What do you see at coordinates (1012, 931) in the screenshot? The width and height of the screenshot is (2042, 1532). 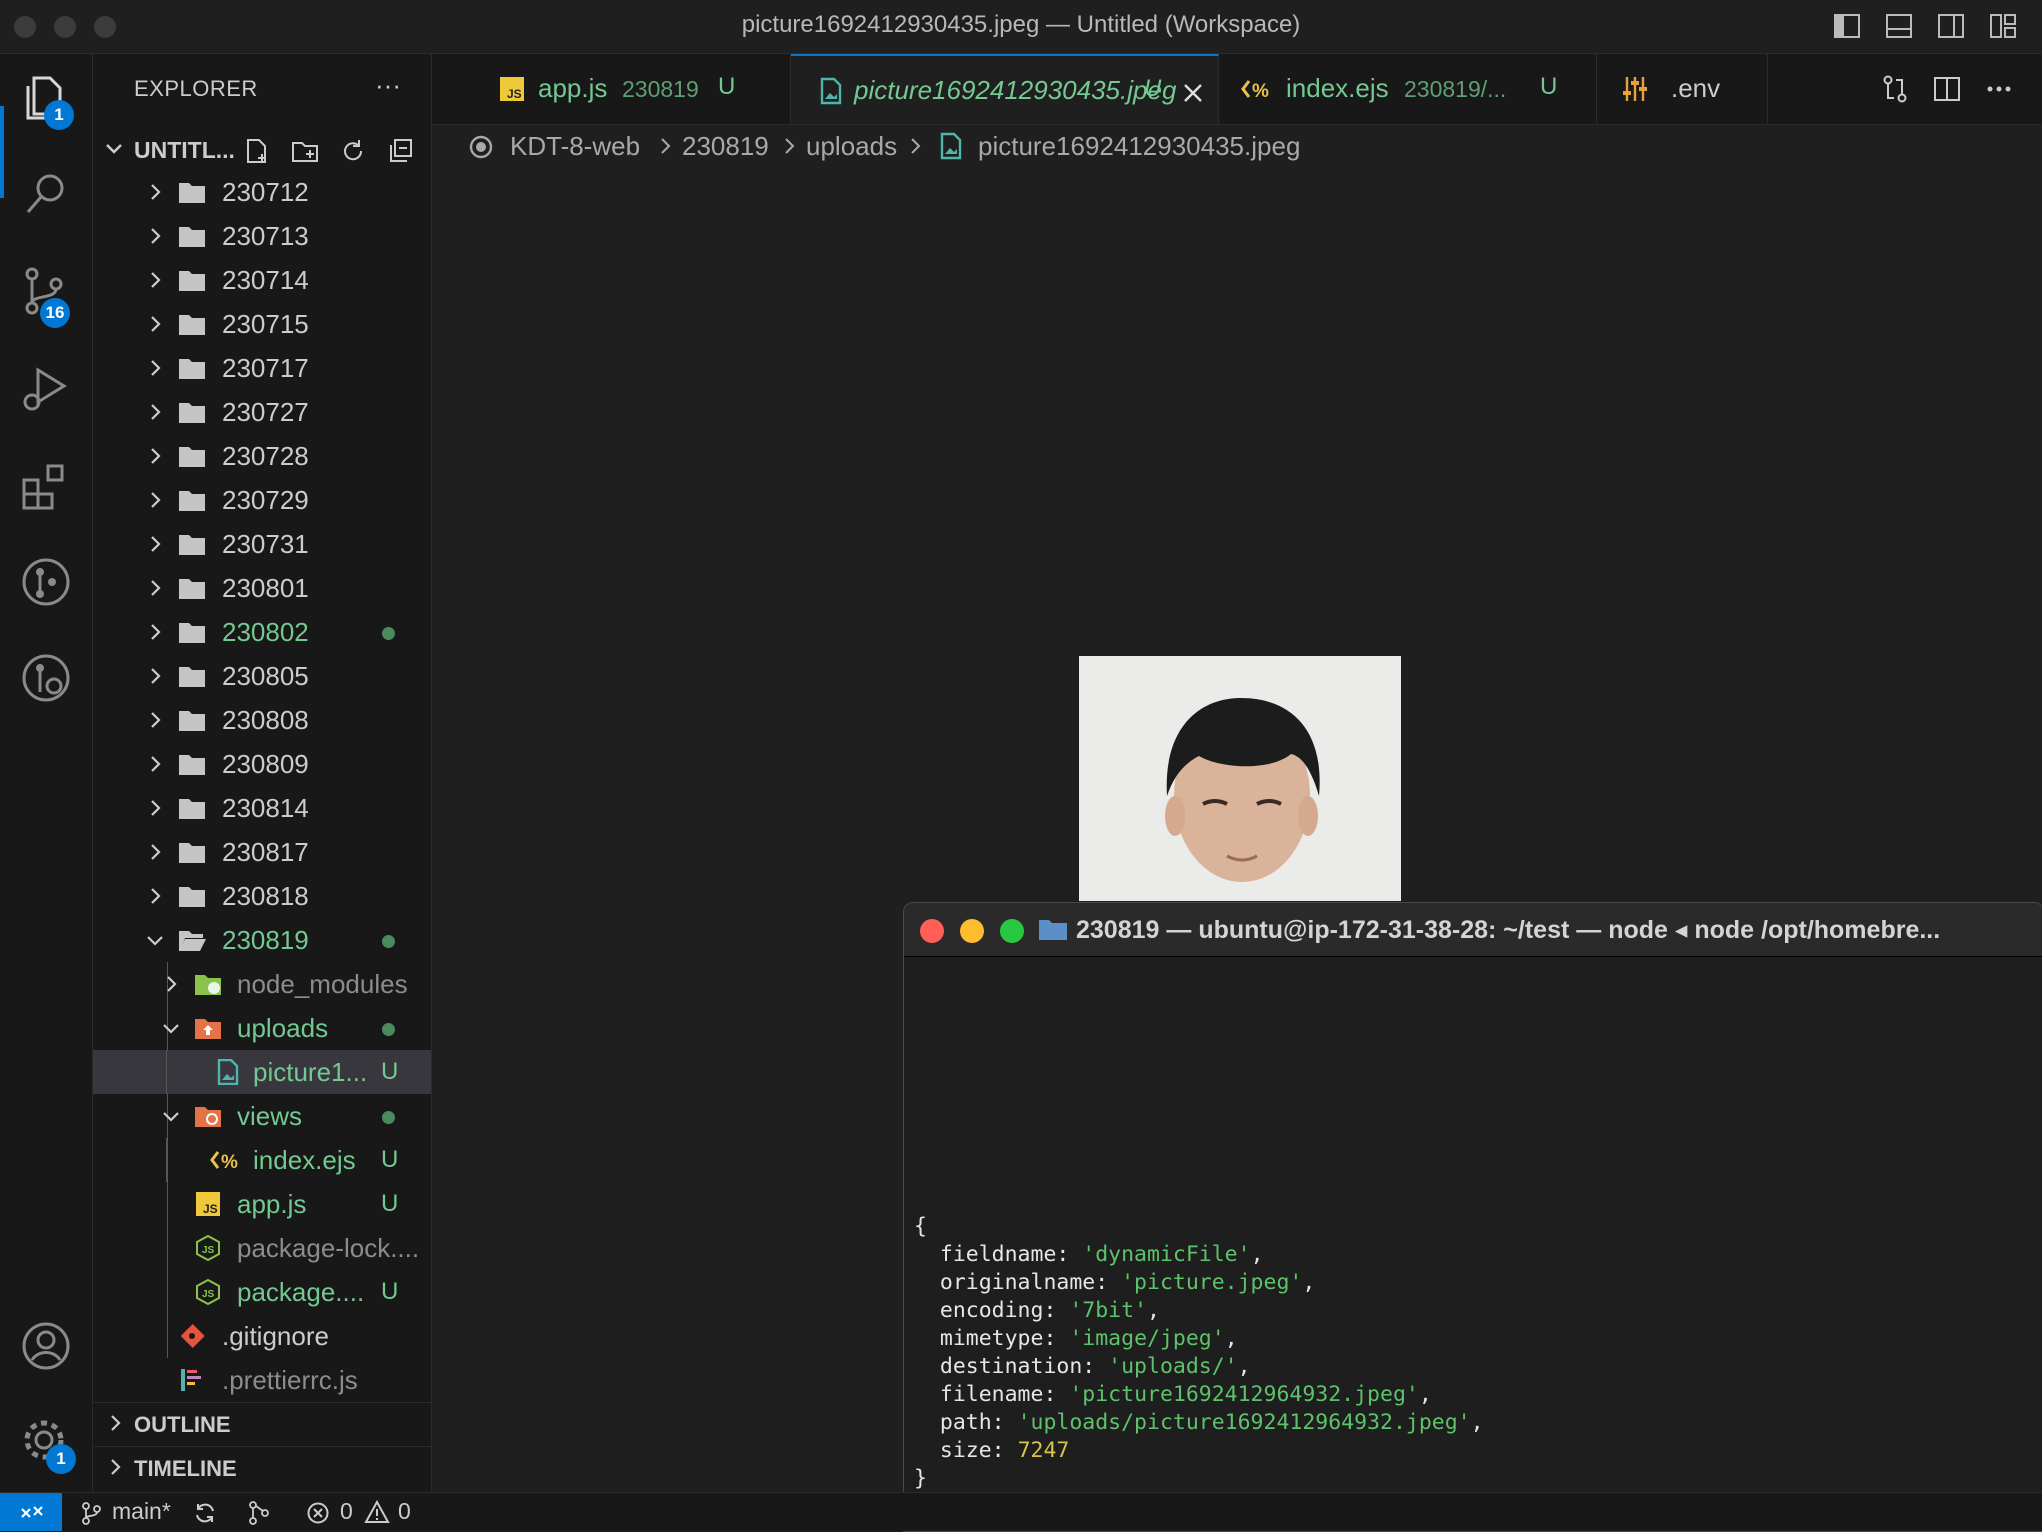 I see `terminal-zoom-button` at bounding box center [1012, 931].